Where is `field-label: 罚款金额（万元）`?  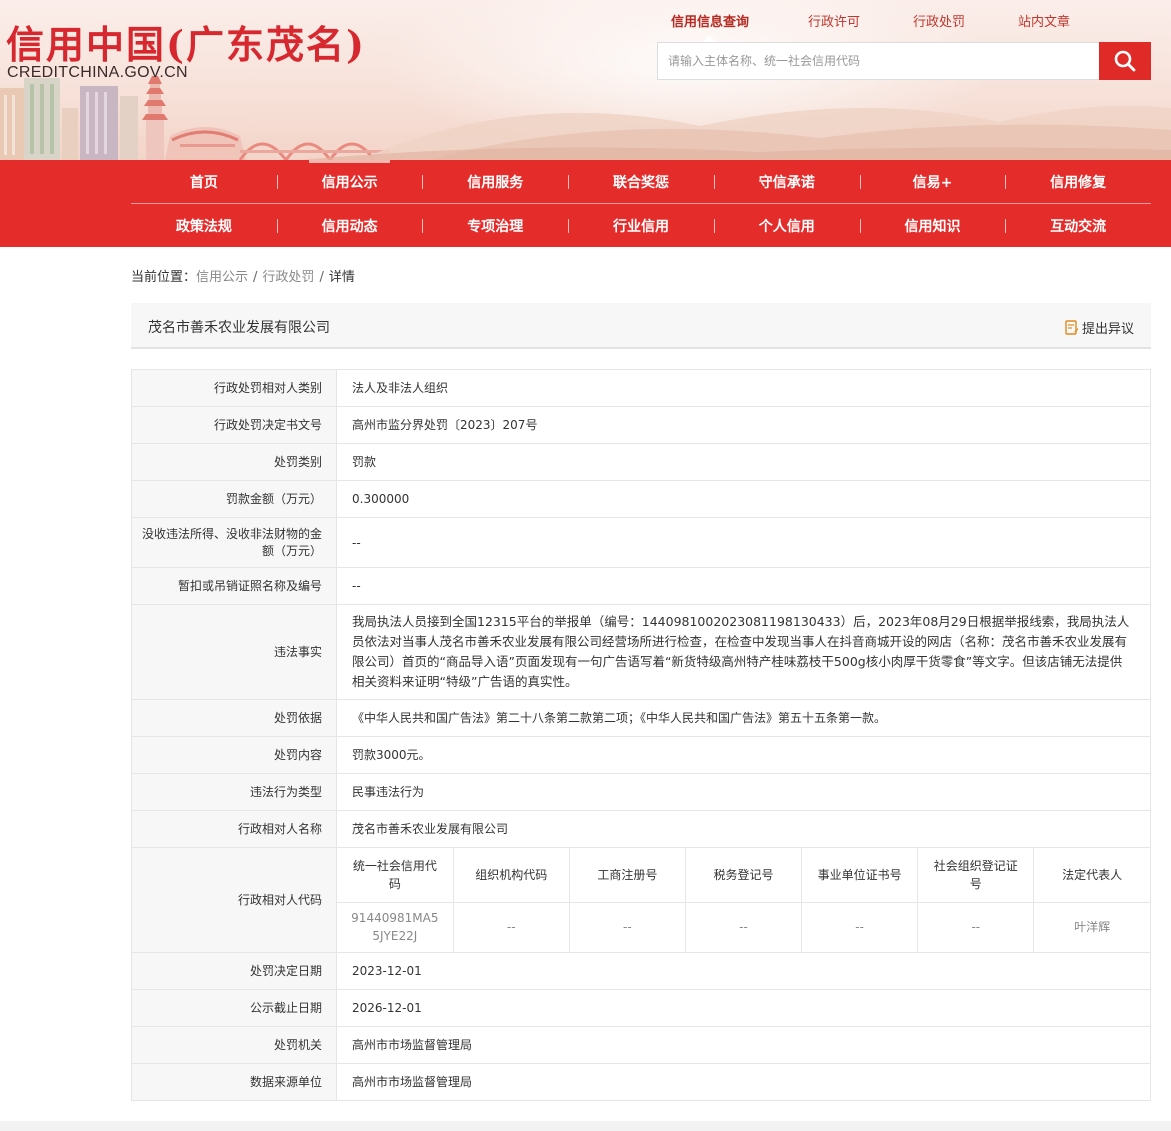
field-label: 罚款金额（万元） is located at coordinates (234, 499).